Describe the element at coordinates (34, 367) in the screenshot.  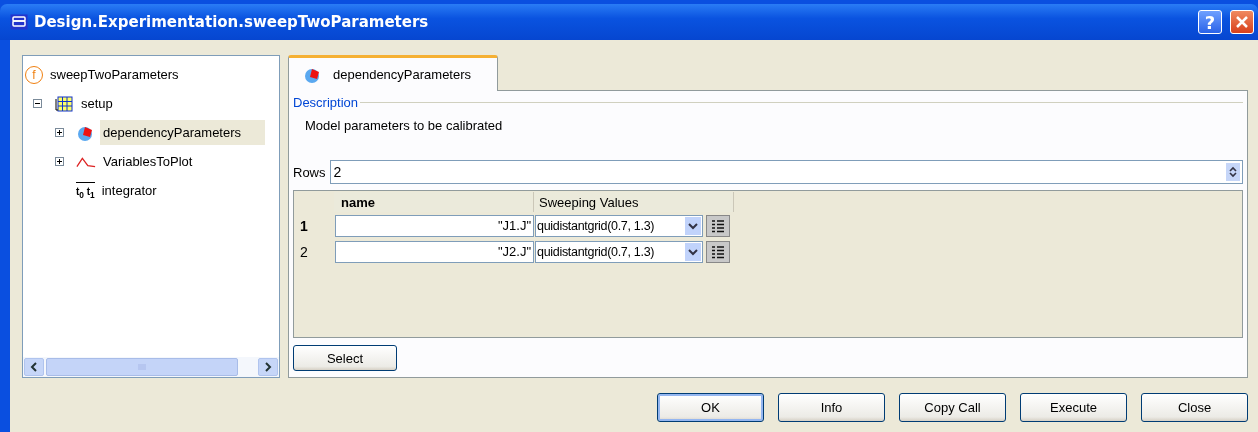
I see `scroll-left-icon` at that location.